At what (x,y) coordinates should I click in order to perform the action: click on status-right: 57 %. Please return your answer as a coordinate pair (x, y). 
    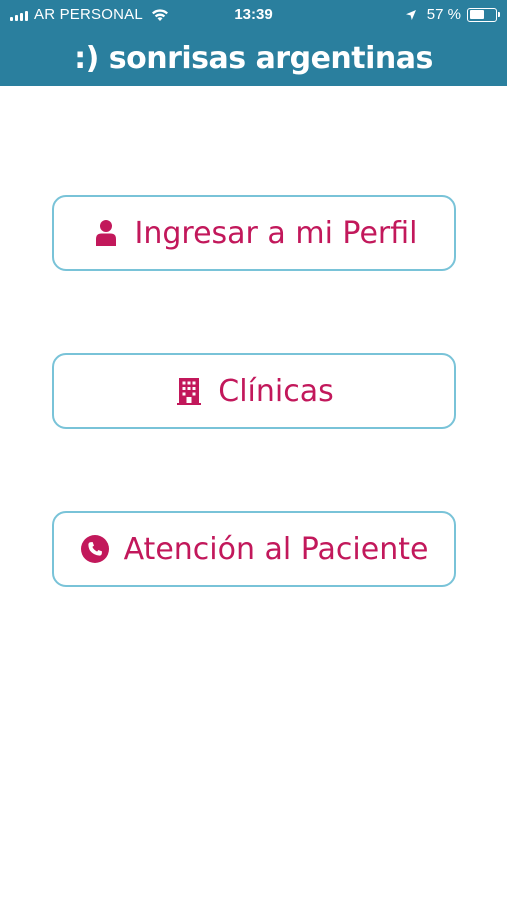
    Looking at the image, I should click on (452, 14).